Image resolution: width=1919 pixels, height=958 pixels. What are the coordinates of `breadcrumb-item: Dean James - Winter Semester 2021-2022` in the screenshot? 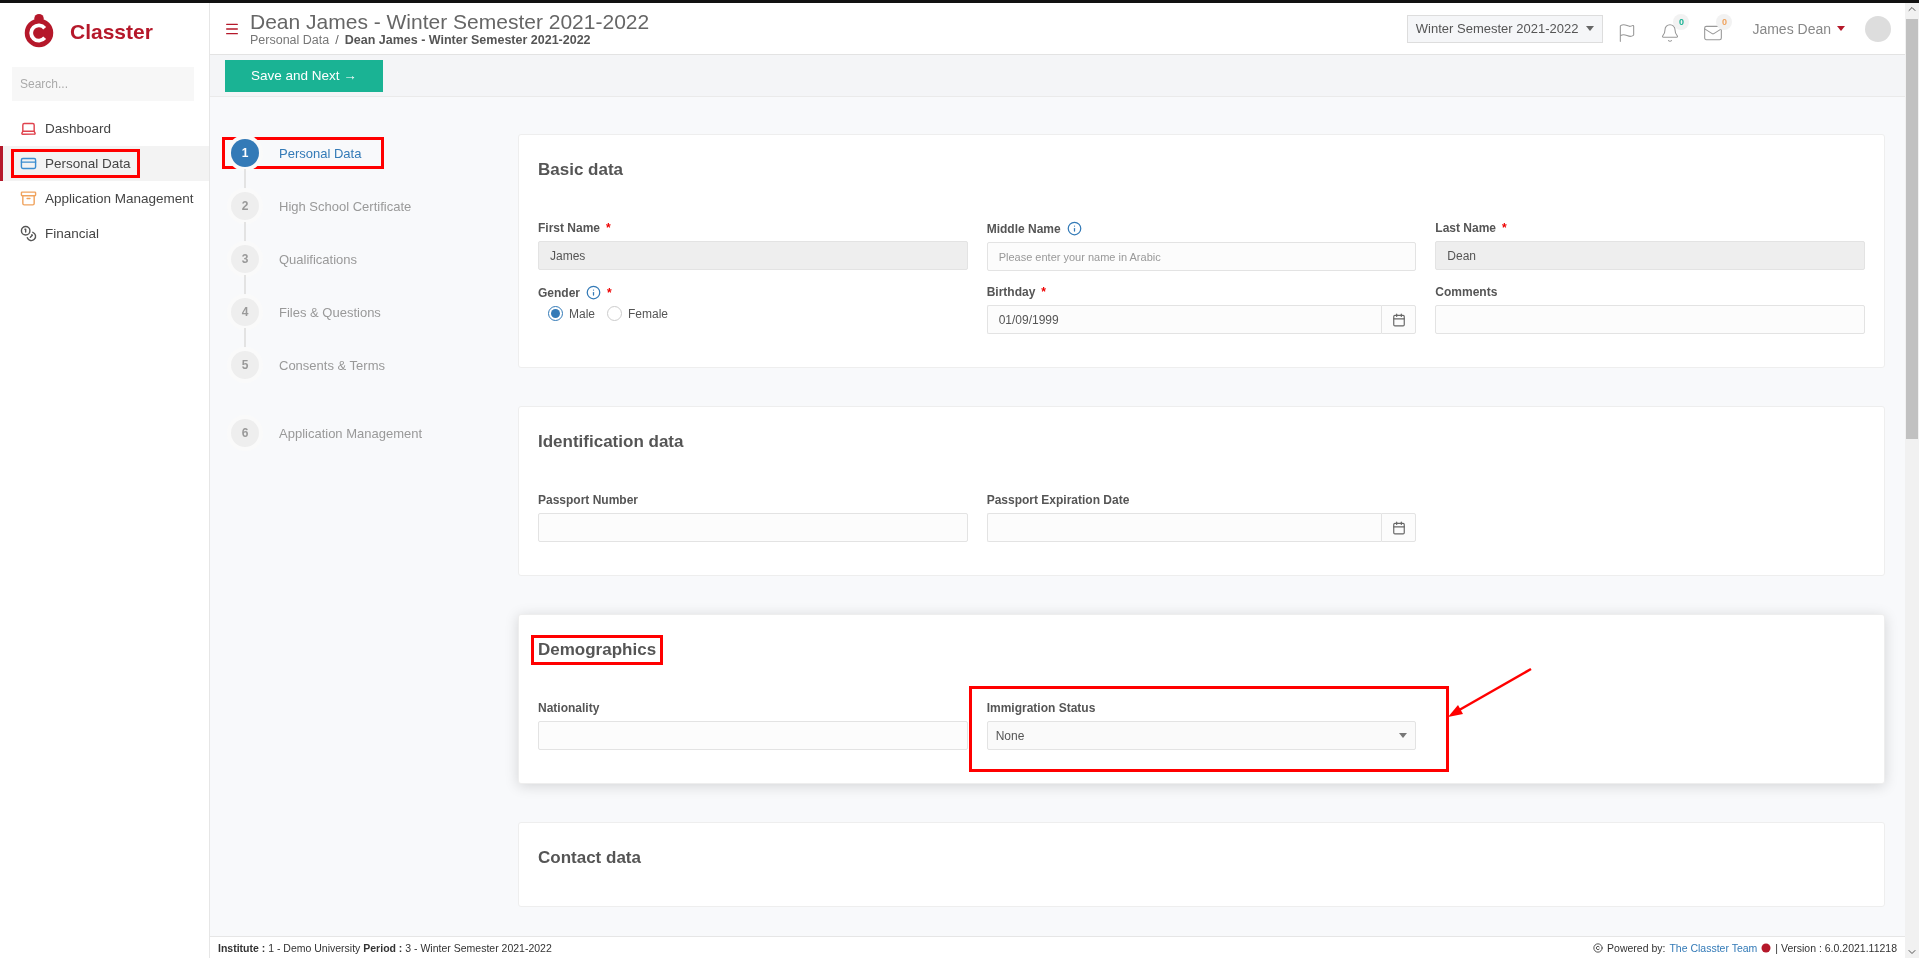 It's located at (467, 40).